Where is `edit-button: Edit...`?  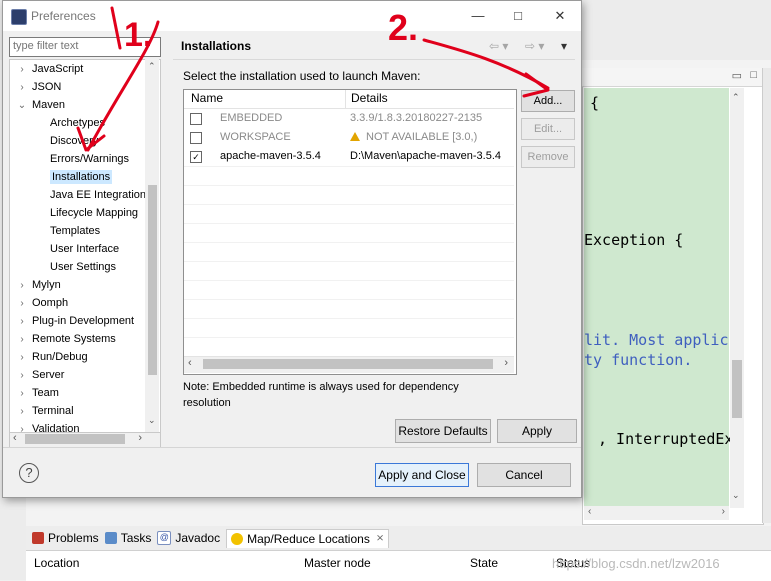
edit-button: Edit... is located at coordinates (548, 129).